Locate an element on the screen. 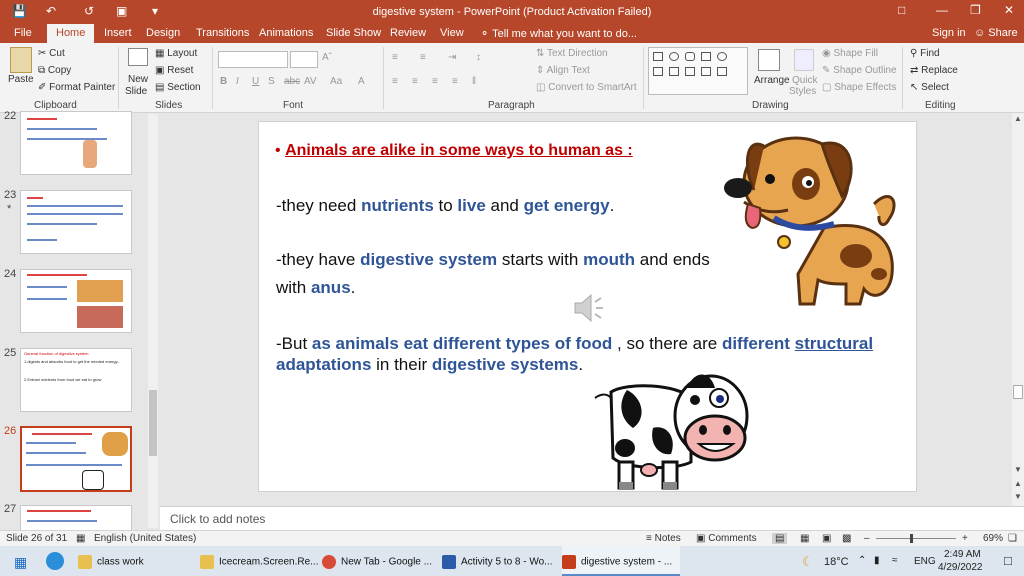 This screenshot has width=1024, height=576. tab-animations: Animations is located at coordinates (286, 33).